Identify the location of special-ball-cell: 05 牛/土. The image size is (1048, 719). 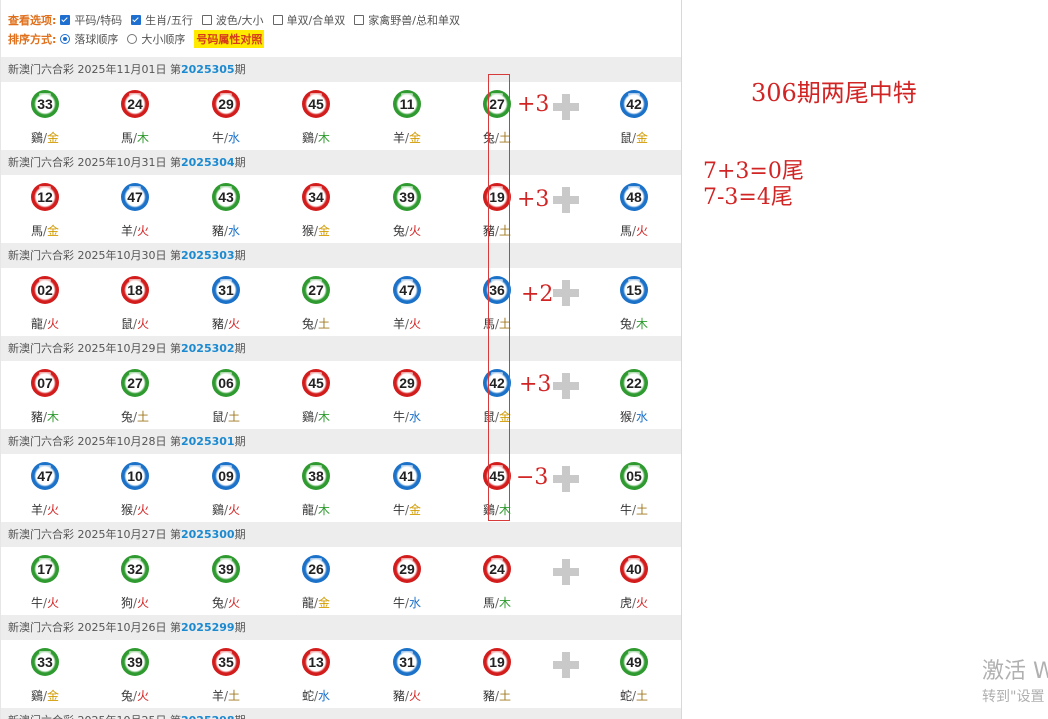
(634, 488).